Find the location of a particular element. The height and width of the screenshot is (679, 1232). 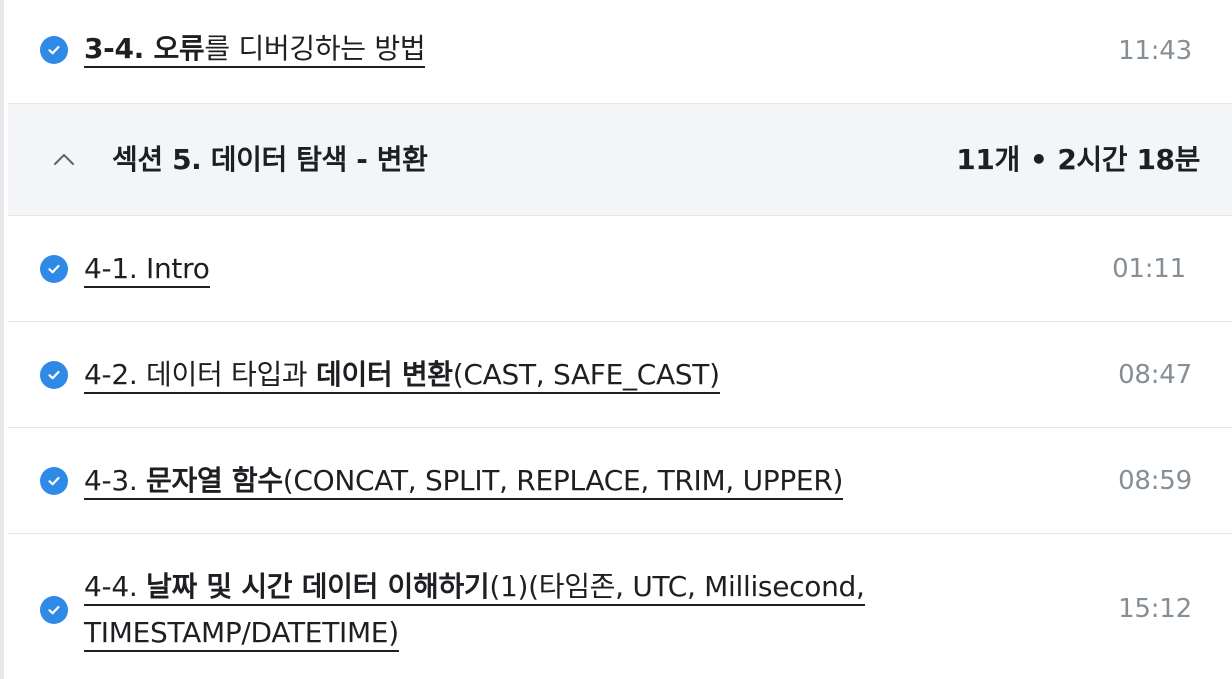

section-duration: 2시간 18분 is located at coordinates (1128, 159).